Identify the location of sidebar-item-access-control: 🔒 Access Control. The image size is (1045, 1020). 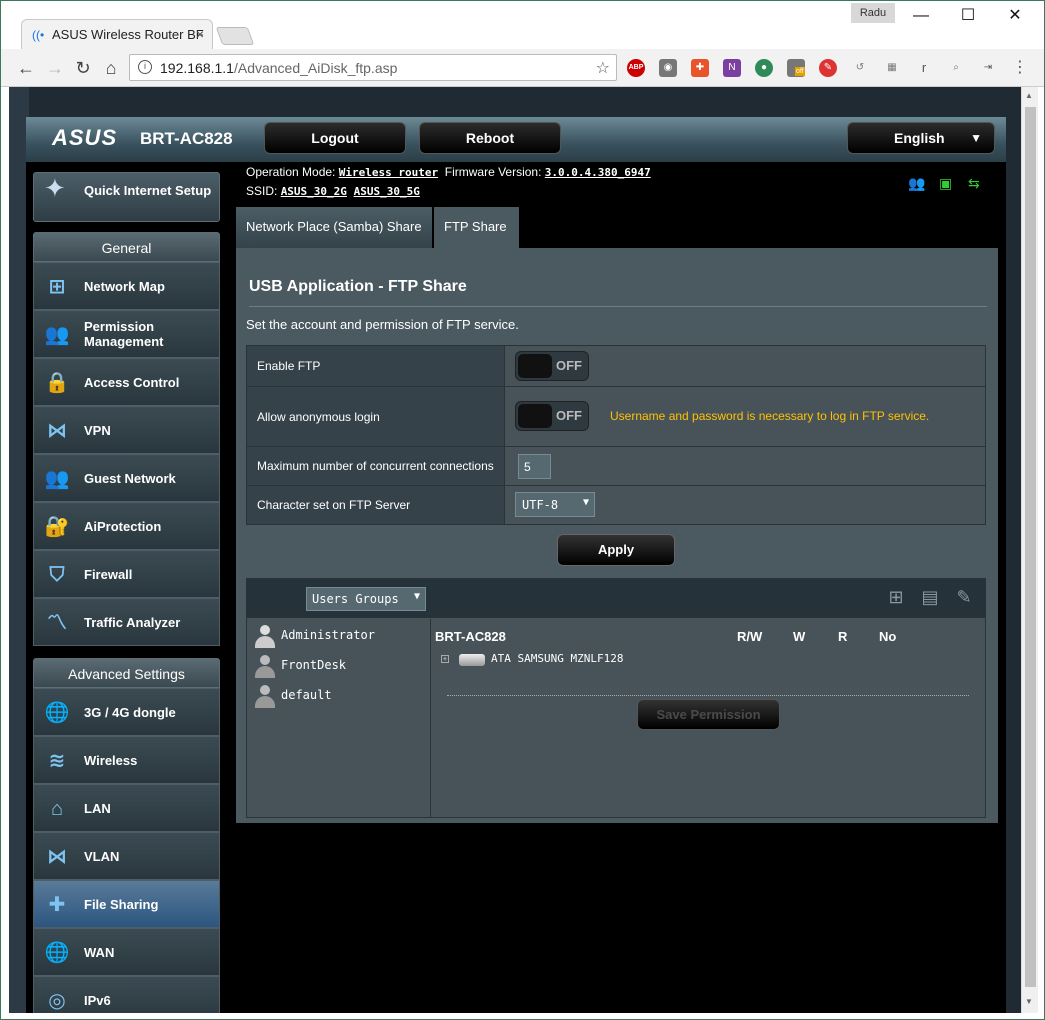
(126, 382).